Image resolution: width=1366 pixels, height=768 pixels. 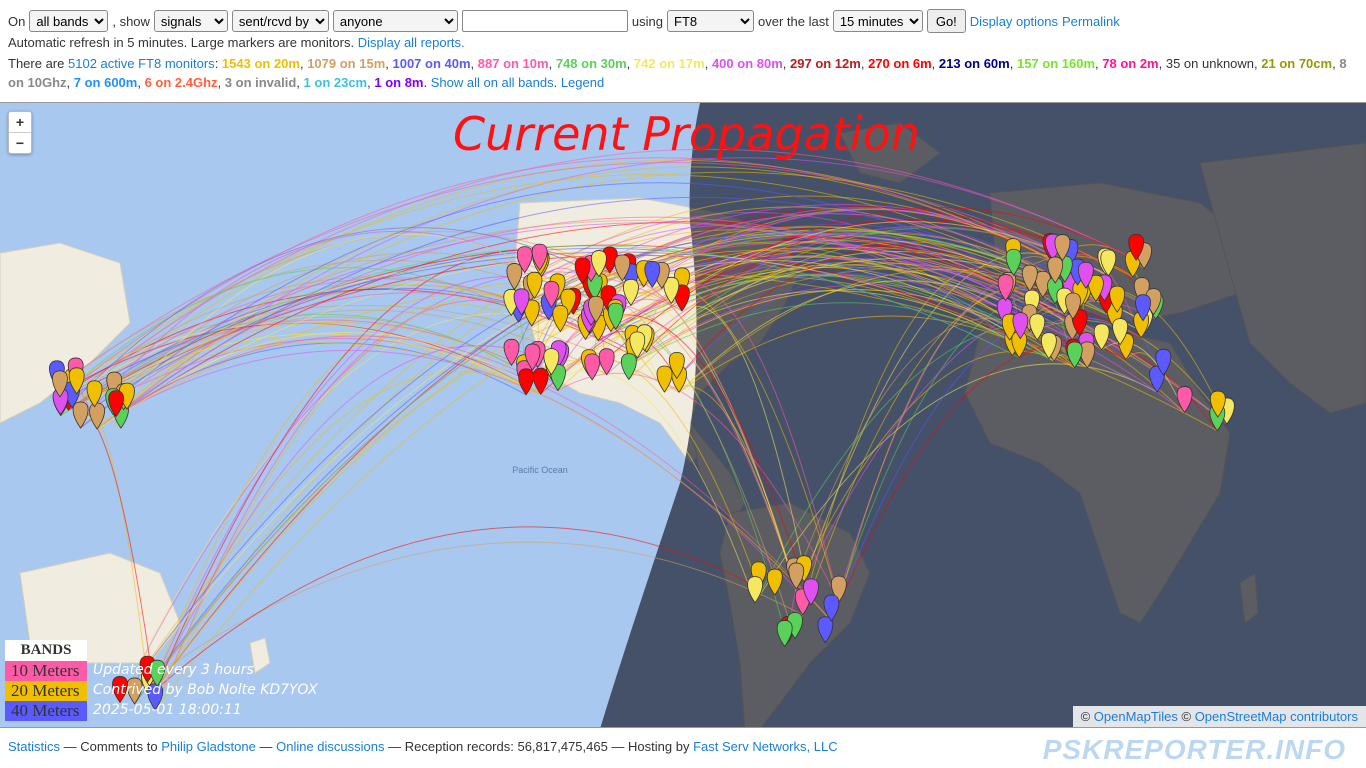 What do you see at coordinates (208, 746) in the screenshot?
I see `philip-gladstone-link: Philip Gladstone` at bounding box center [208, 746].